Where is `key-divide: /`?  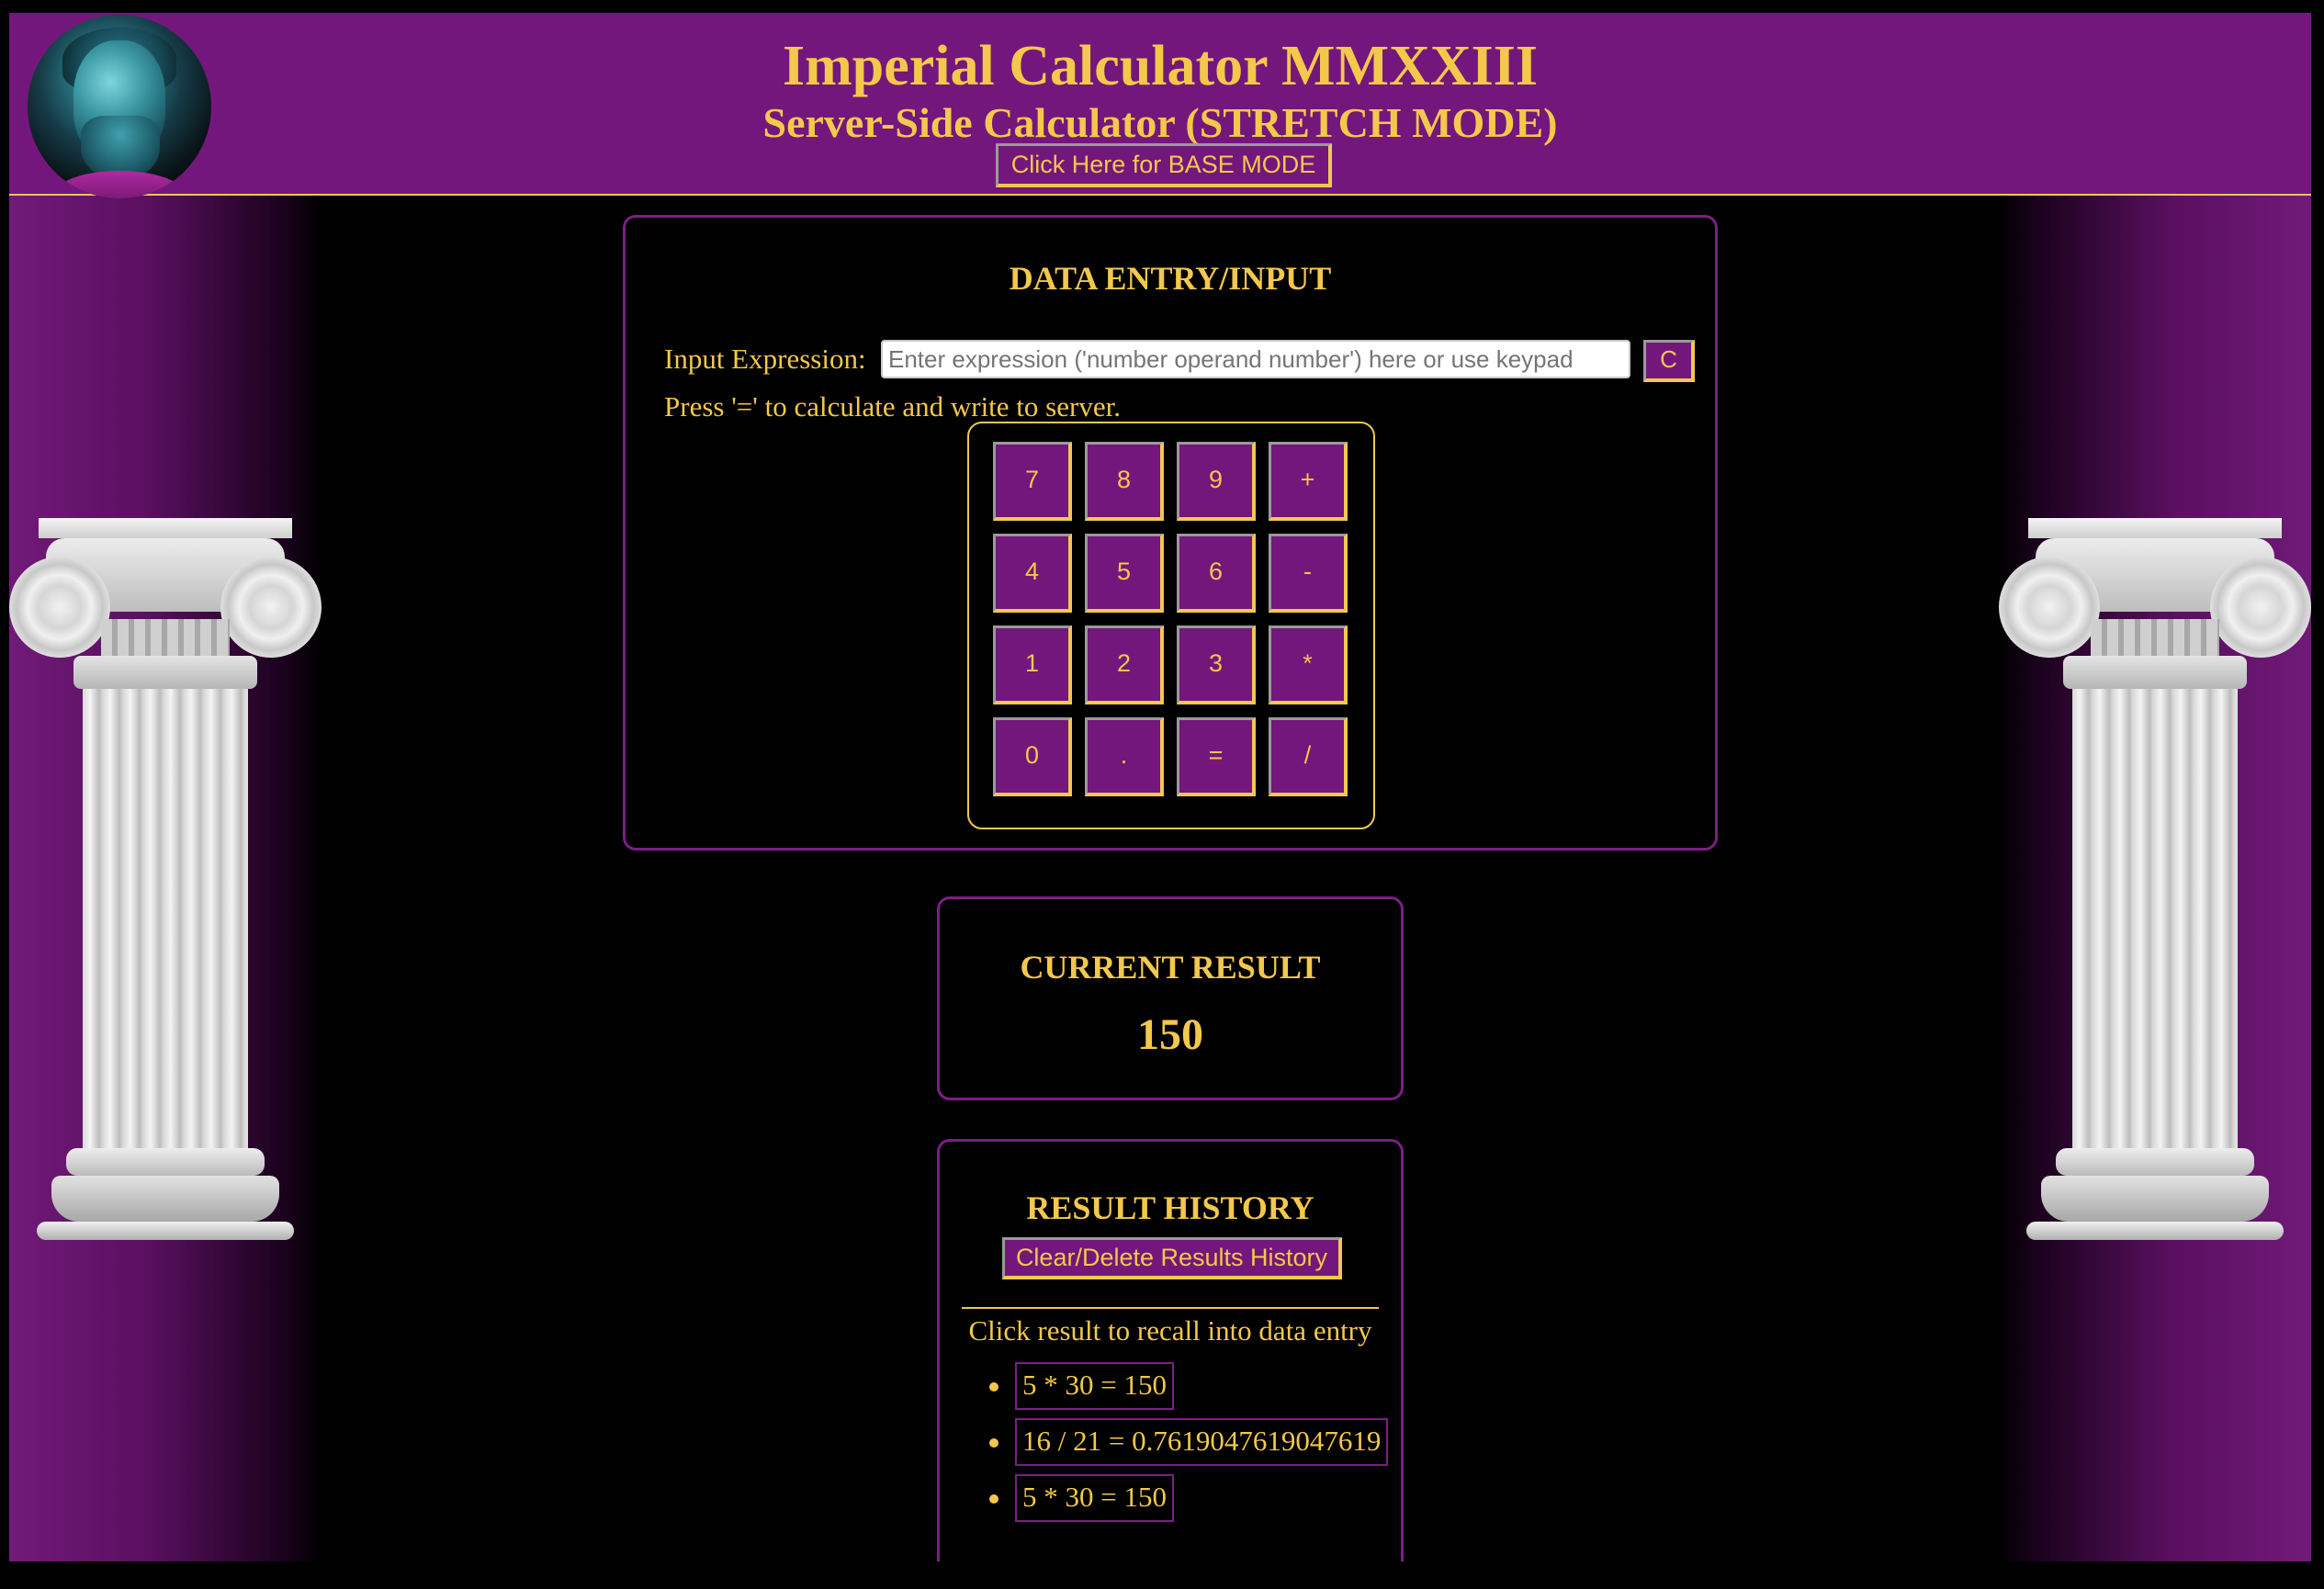 key-divide: / is located at coordinates (1308, 756).